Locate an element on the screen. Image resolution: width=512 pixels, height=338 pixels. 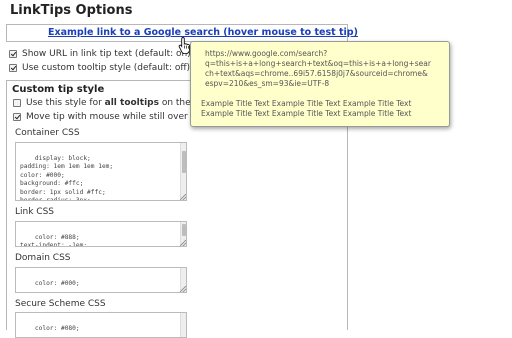
container-css-label: Container CSS is located at coordinates (47, 133).